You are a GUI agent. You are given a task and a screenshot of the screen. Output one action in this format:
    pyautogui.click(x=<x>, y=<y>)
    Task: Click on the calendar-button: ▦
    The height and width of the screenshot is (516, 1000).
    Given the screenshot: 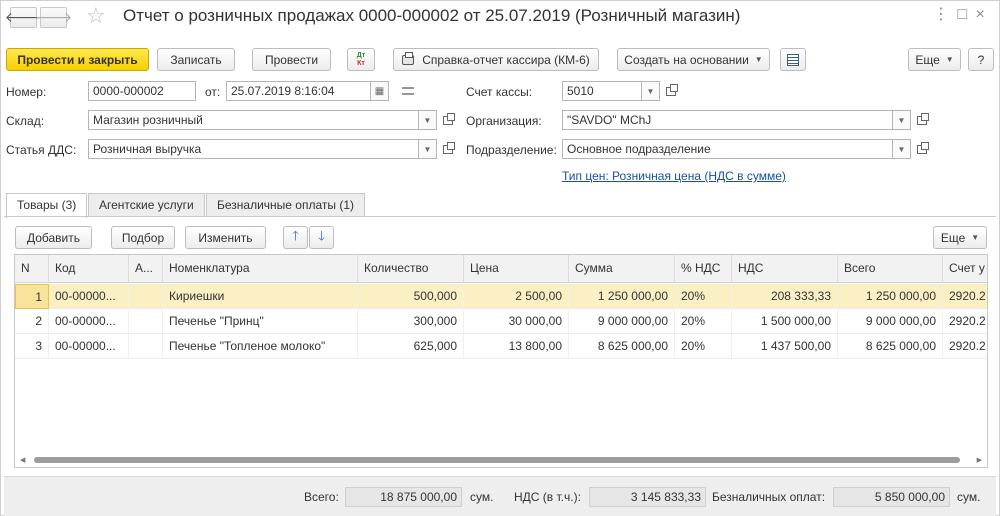 What is the action you would take?
    pyautogui.click(x=380, y=91)
    